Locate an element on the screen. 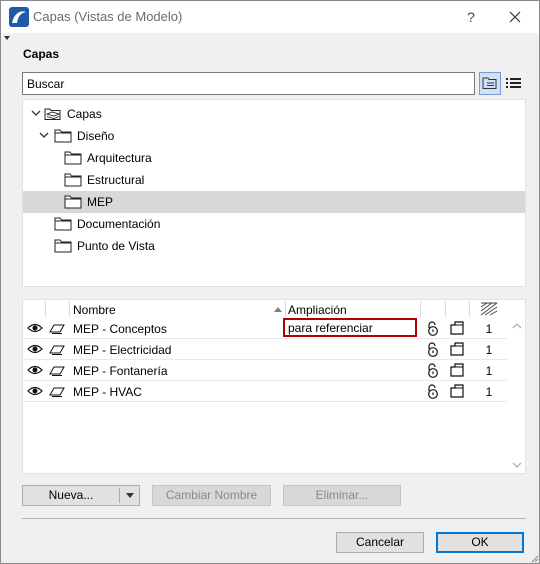  archicad-icon is located at coordinates (19, 17).